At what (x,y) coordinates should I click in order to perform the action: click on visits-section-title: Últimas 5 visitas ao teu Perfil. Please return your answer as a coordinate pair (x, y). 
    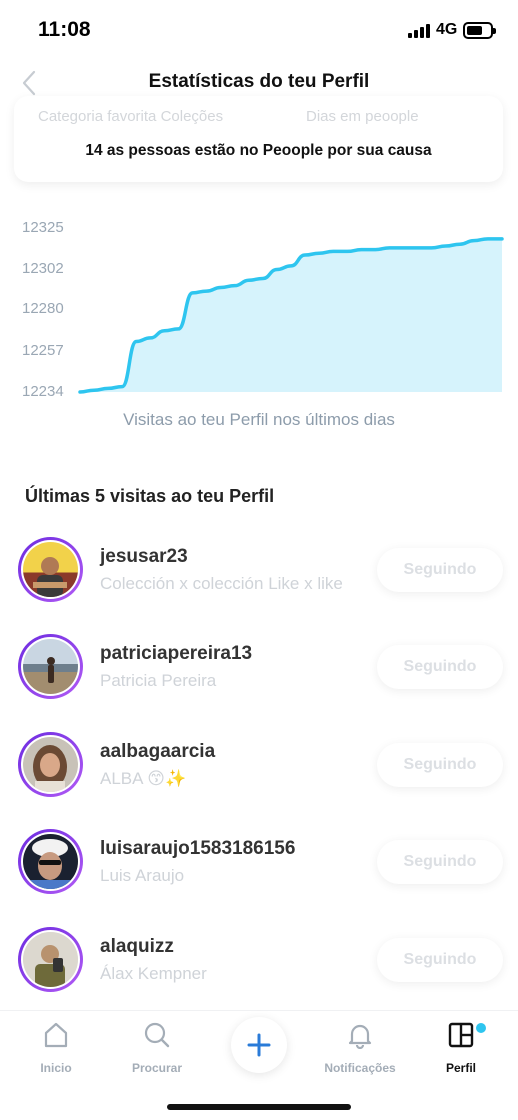
    Looking at the image, I should click on (150, 496).